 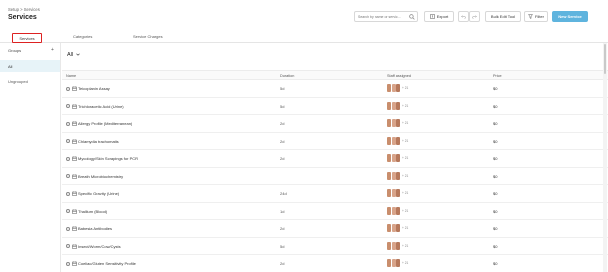 What do you see at coordinates (282, 106) in the screenshot?
I see `service-duration: 5d` at bounding box center [282, 106].